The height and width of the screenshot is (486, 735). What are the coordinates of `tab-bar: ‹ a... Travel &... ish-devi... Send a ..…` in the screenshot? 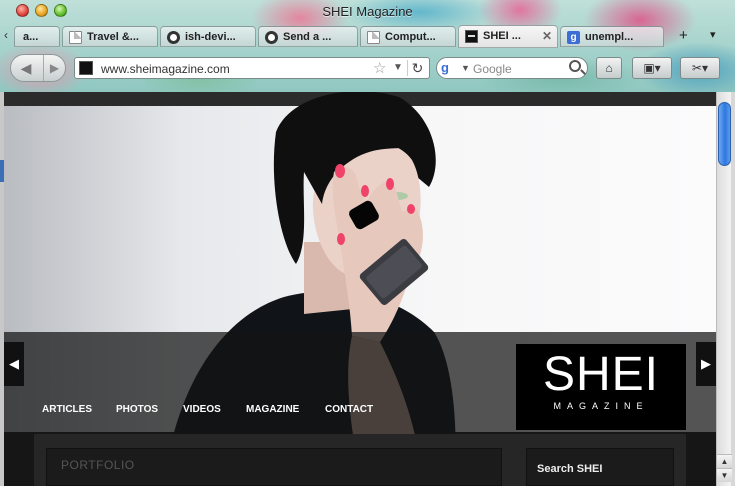 It's located at (367, 36).